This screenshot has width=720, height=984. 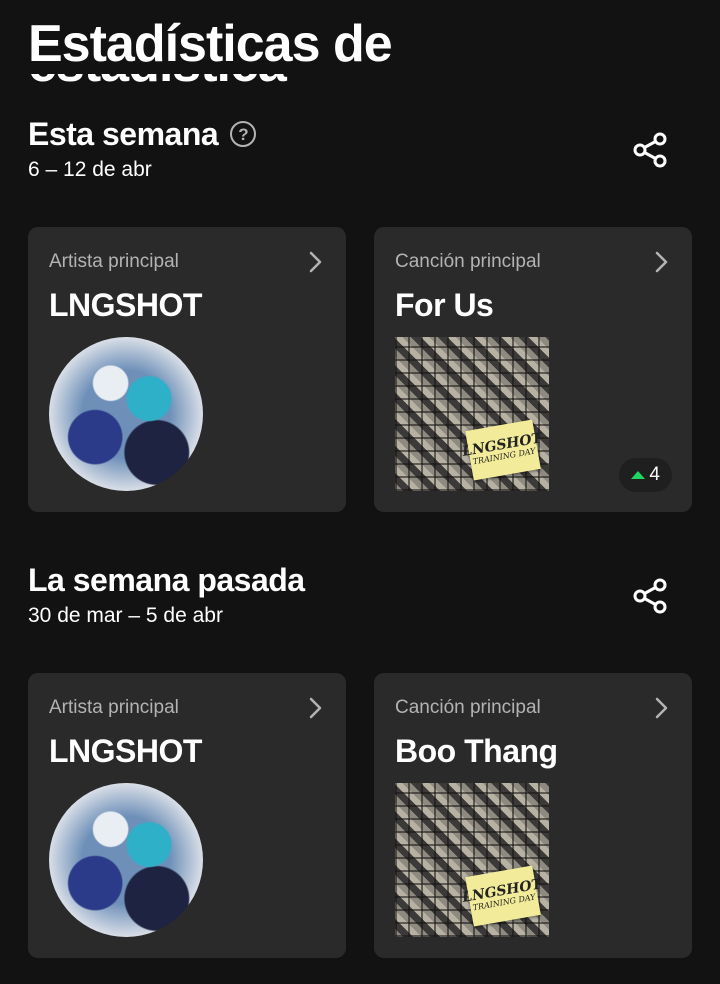 I want to click on section-title: Esta semana ?, so click(x=142, y=134).